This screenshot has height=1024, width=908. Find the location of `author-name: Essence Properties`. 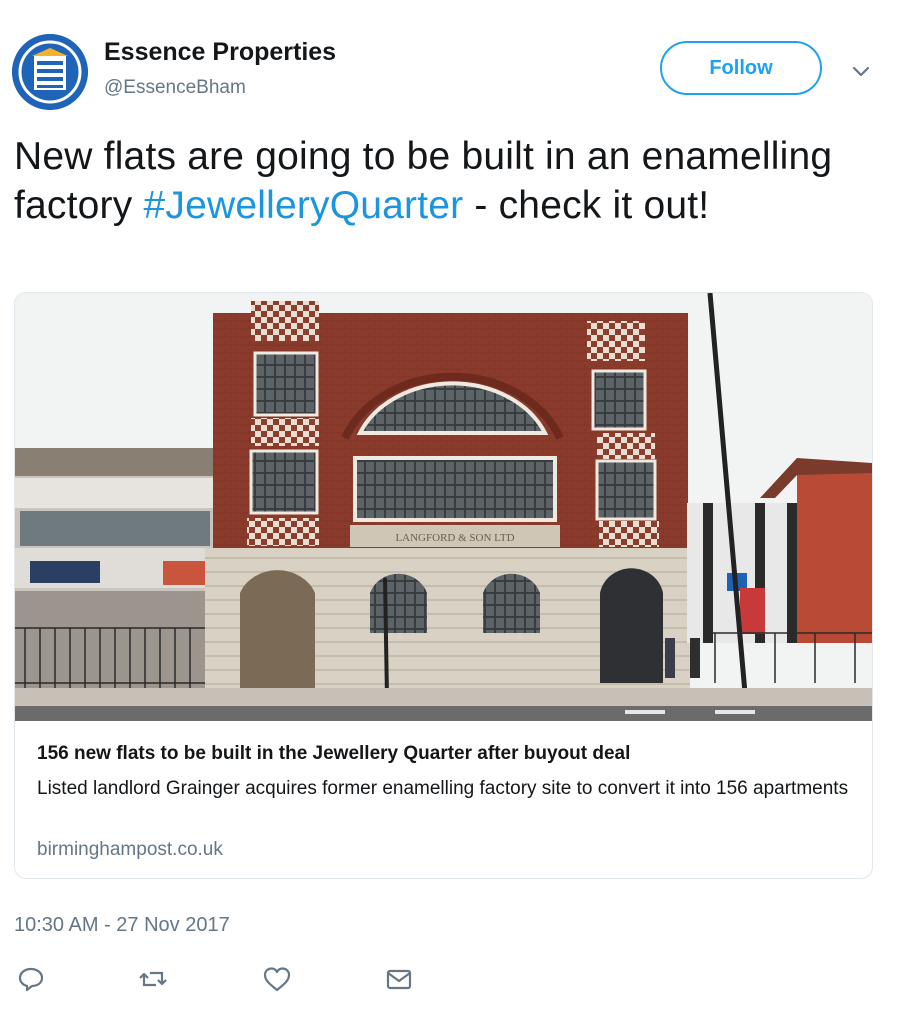

author-name: Essence Properties is located at coordinates (220, 52).